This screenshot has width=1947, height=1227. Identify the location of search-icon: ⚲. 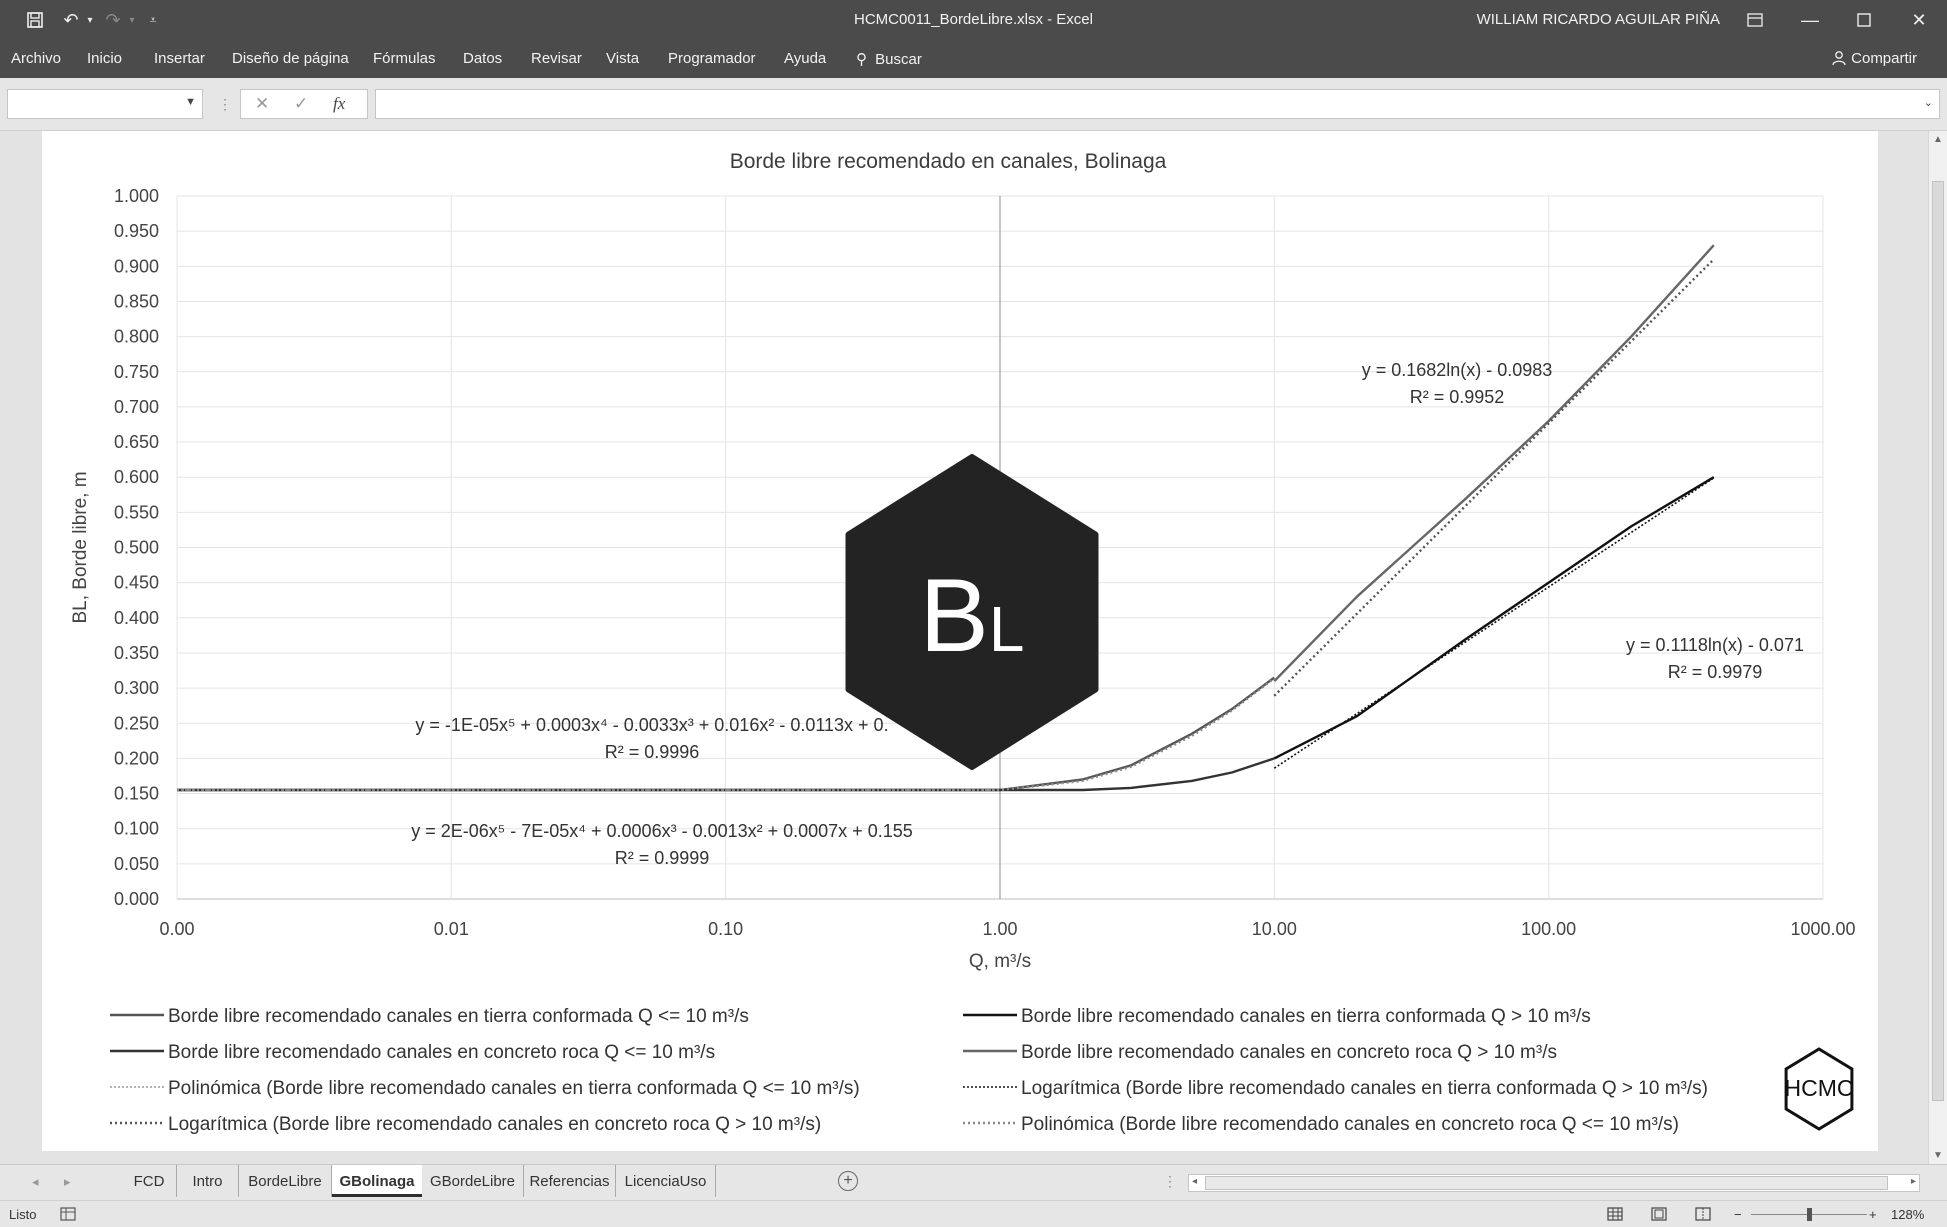
(861, 59).